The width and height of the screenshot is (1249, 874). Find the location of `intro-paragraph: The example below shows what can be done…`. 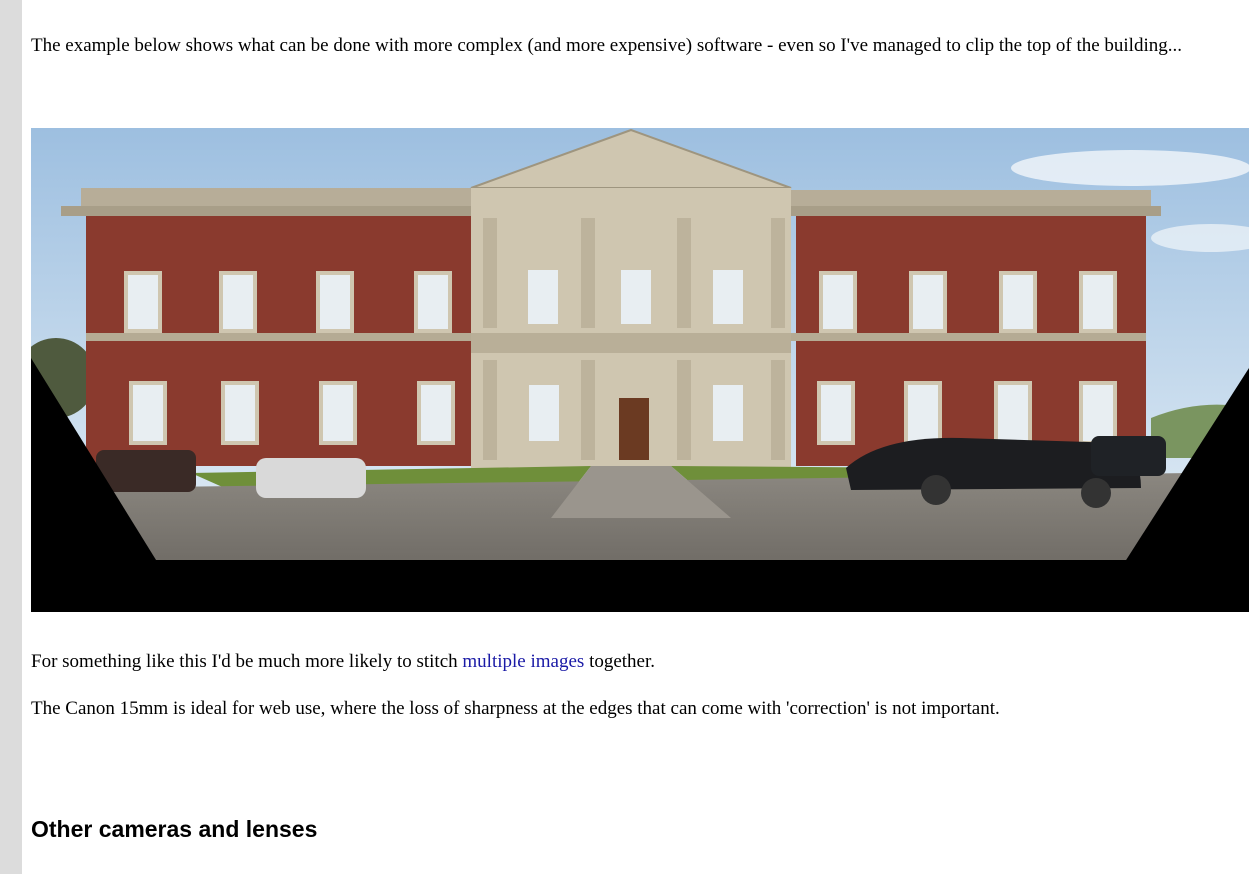

intro-paragraph: The example below shows what can be done… is located at coordinates (606, 45).